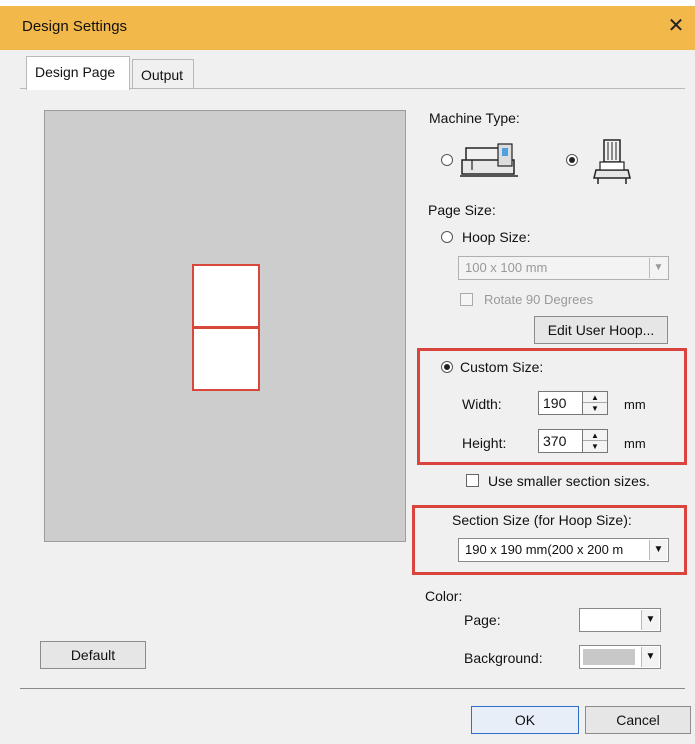 The width and height of the screenshot is (695, 744). I want to click on use-smaller-sections-label: Use smaller section sizes., so click(569, 481).